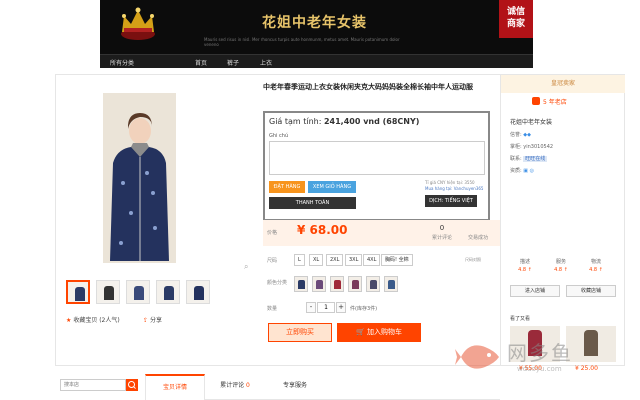 The width and height of the screenshot is (640, 400). I want to click on seller-owner: 掌柜: yin3010542, so click(532, 147).